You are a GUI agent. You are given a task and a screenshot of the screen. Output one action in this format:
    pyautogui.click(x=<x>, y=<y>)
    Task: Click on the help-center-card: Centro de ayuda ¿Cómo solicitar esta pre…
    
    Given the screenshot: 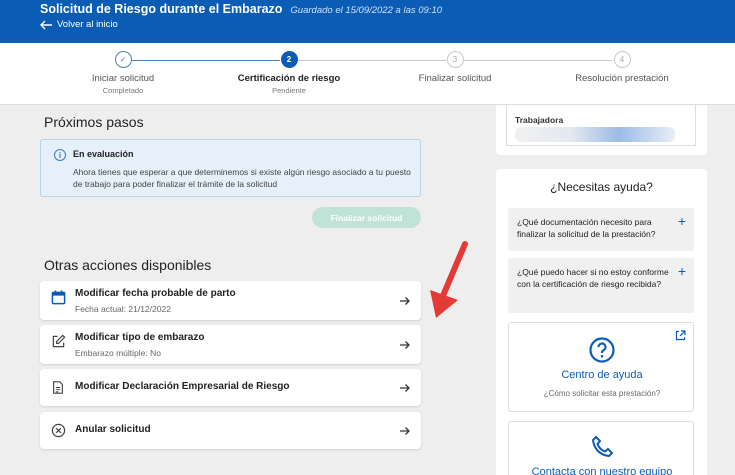 What is the action you would take?
    pyautogui.click(x=601, y=367)
    